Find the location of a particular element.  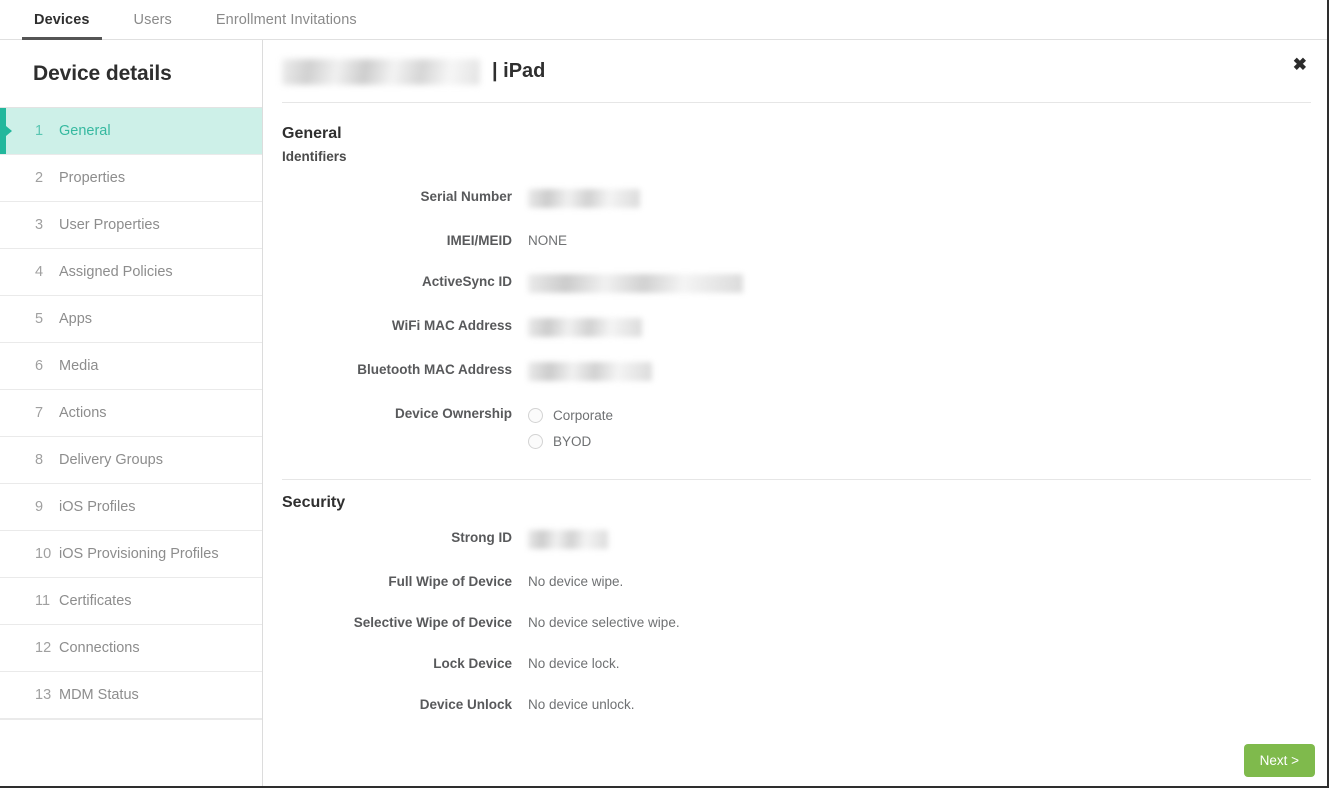

radio-label: BYOD is located at coordinates (572, 441).